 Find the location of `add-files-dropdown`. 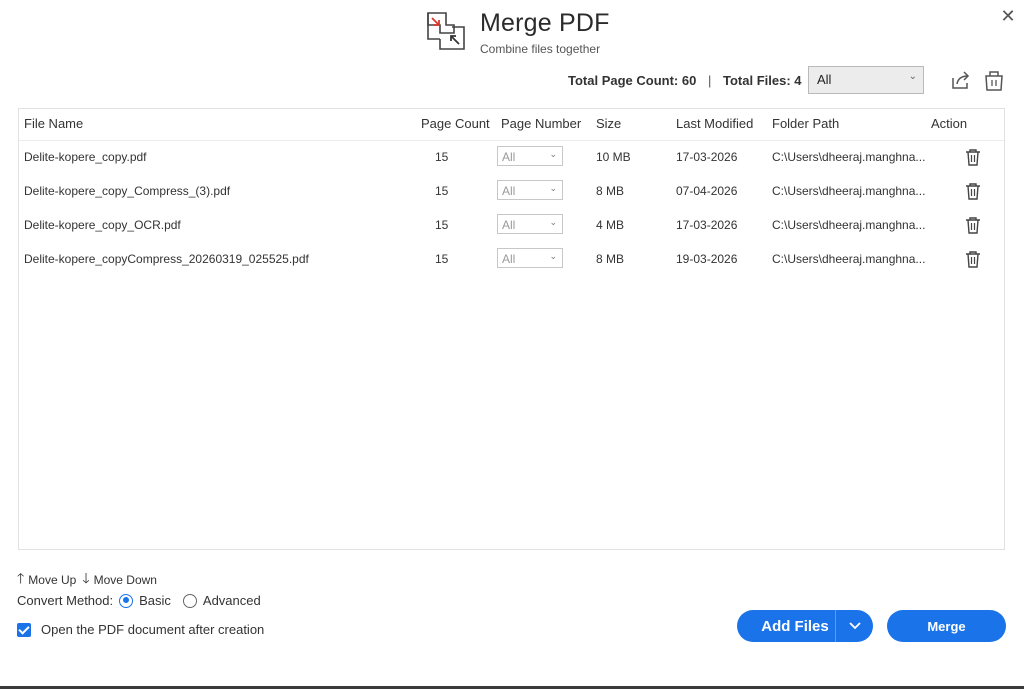

add-files-dropdown is located at coordinates (854, 626).